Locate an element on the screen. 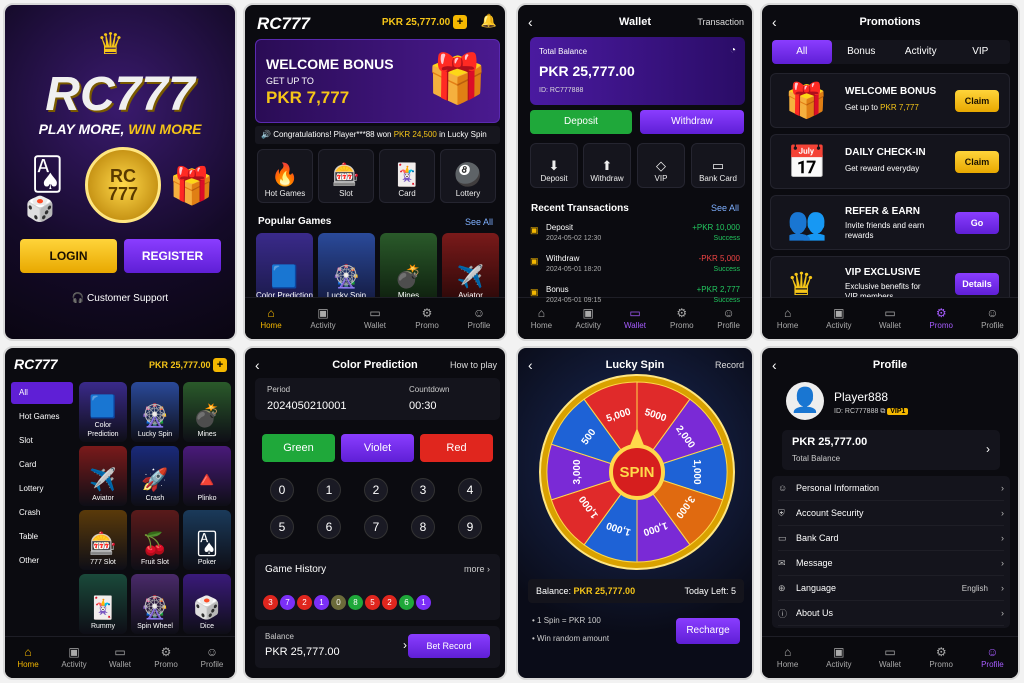  menu-item-message: ✉ Message › is located at coordinates (891, 563).